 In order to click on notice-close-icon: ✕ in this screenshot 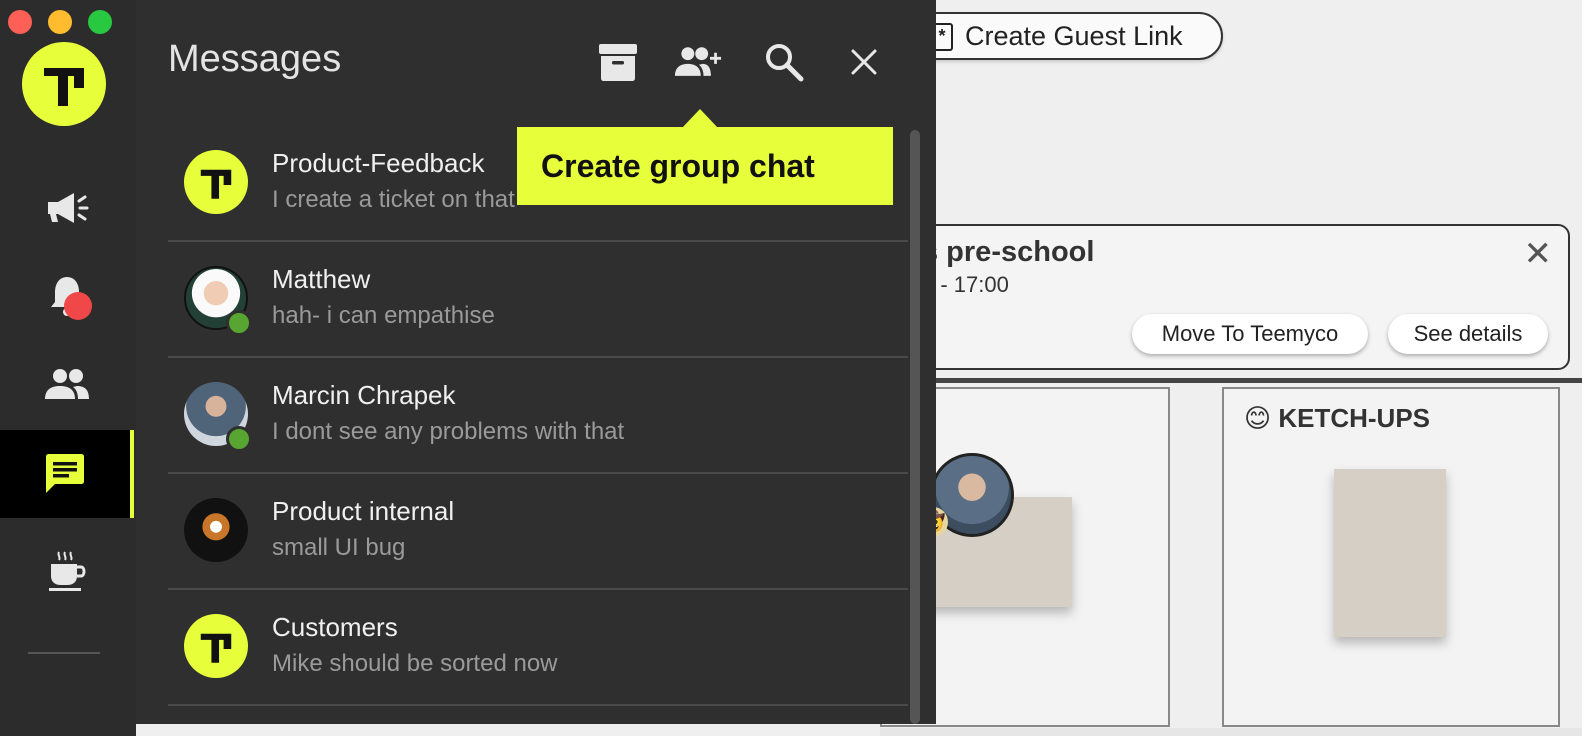, I will do `click(1538, 254)`.